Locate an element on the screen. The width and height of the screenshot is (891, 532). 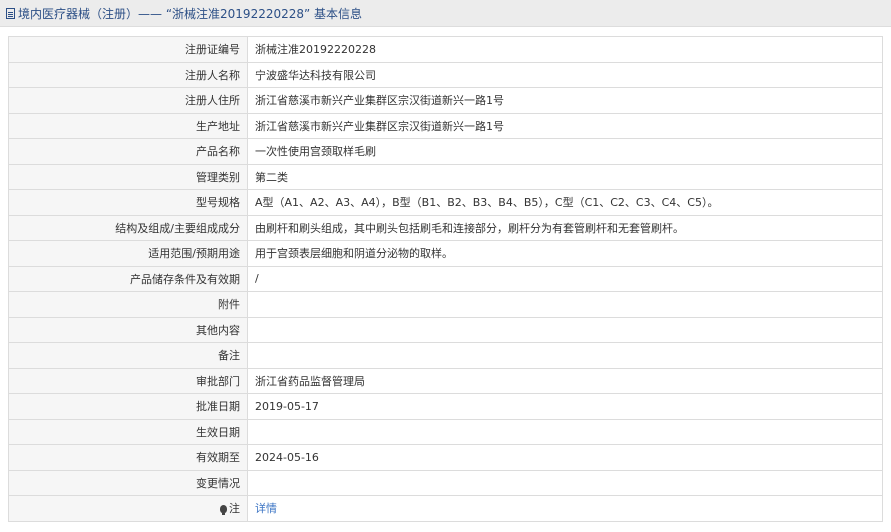
table-row: 产品名称 一次性使用宫颈取样毛刷 is located at coordinates (445, 151).